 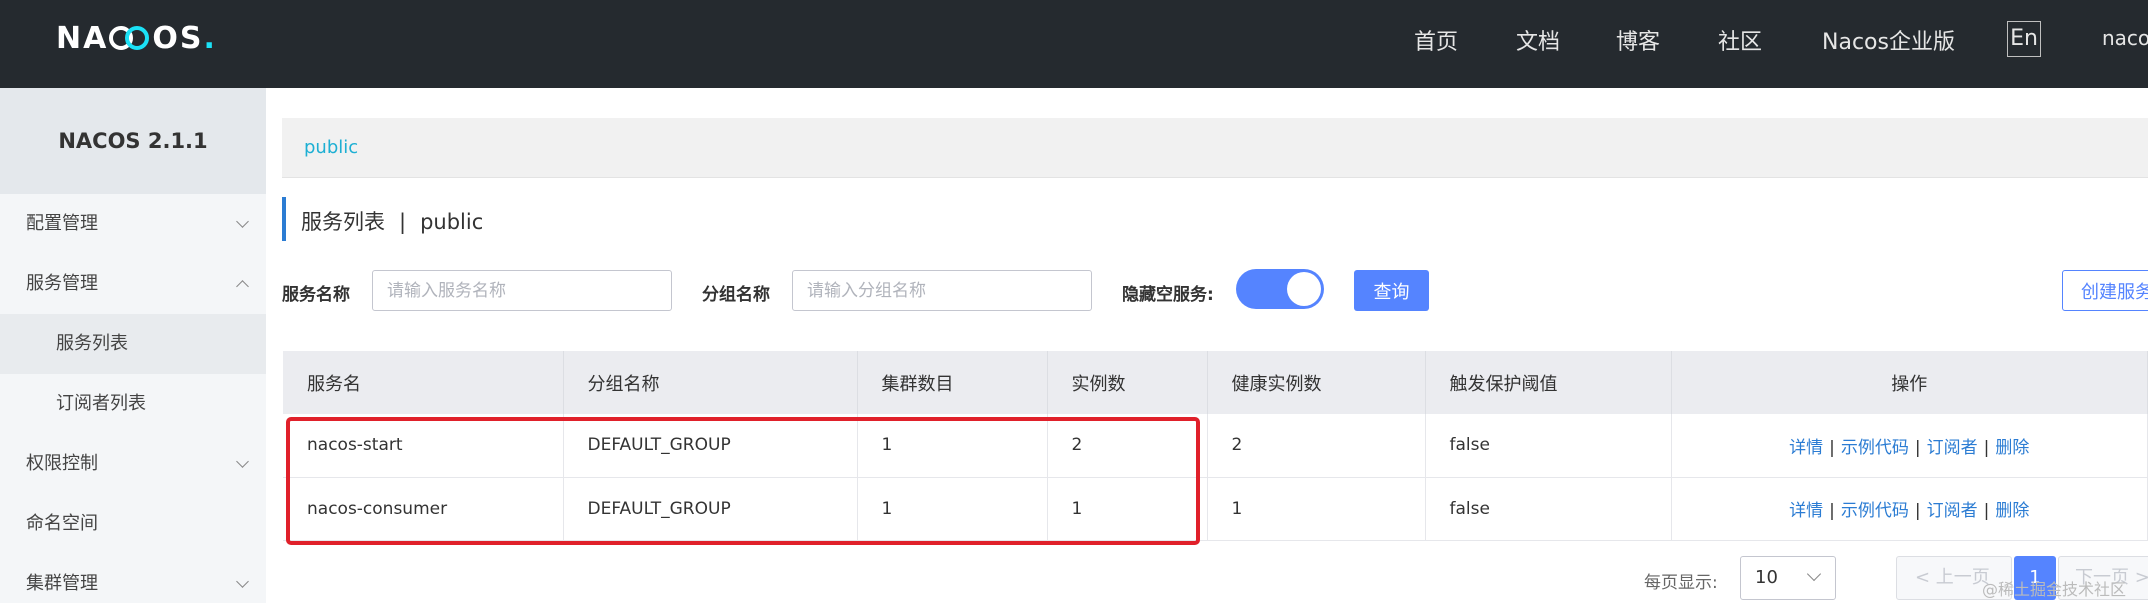 I want to click on sidebar-item-service-management: 服务管理, so click(x=133, y=284).